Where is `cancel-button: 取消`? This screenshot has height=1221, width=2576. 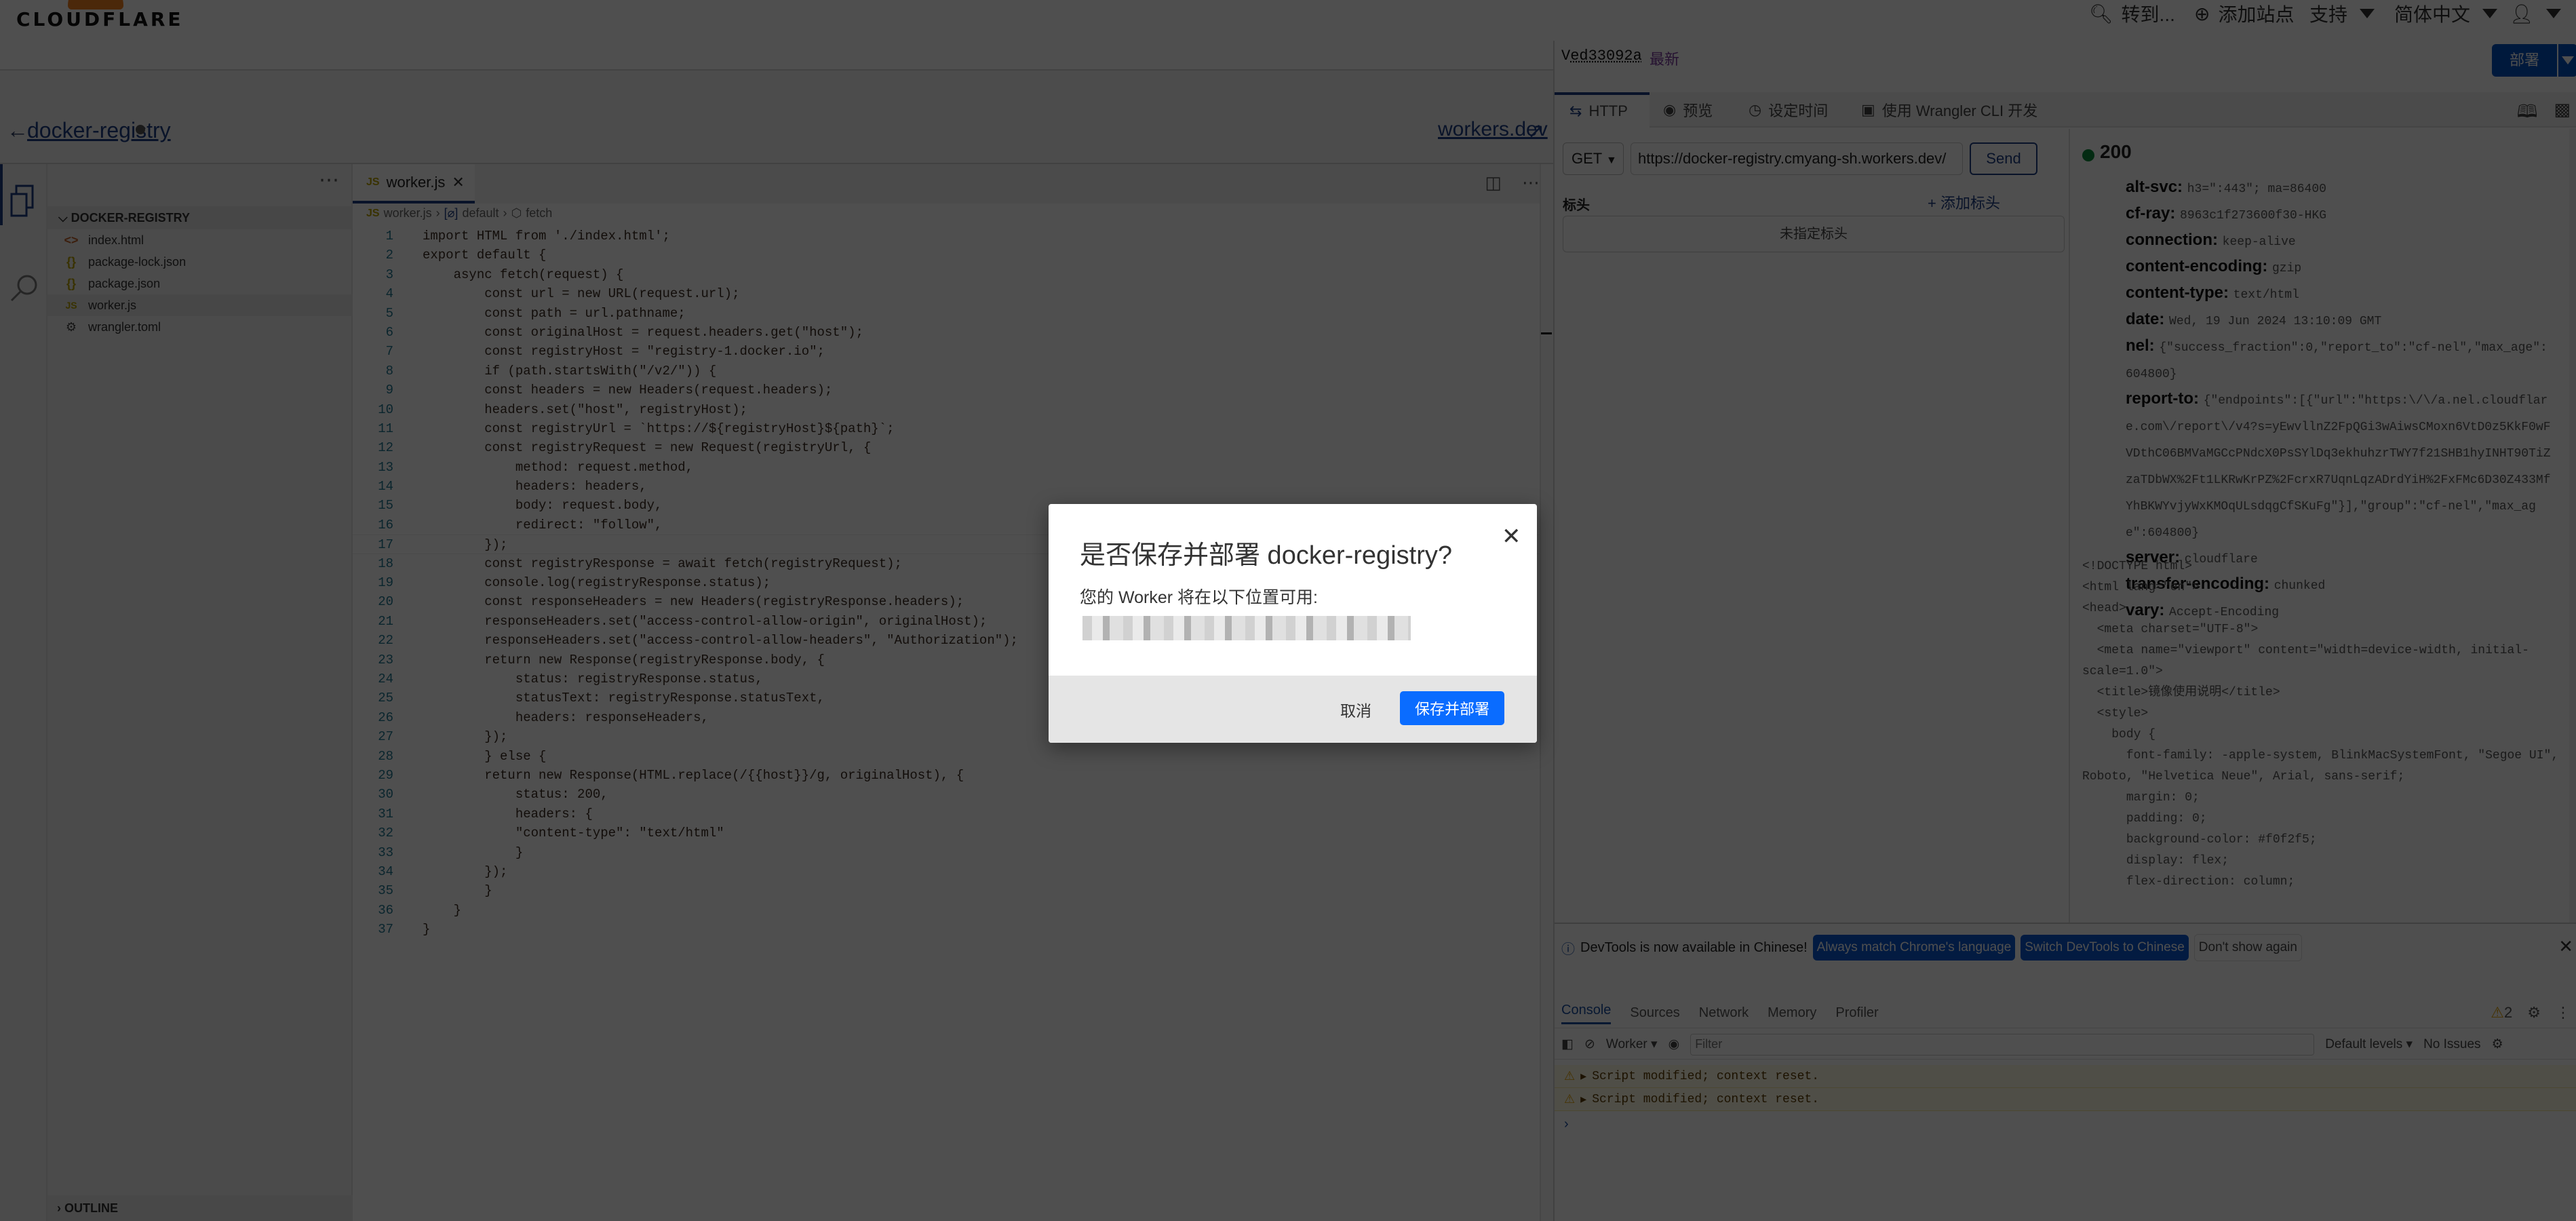 cancel-button: 取消 is located at coordinates (1355, 709).